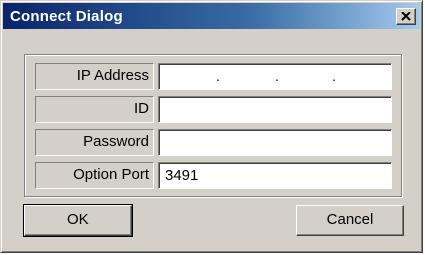 This screenshot has height=255, width=425. I want to click on ok-button: OK, so click(78, 220).